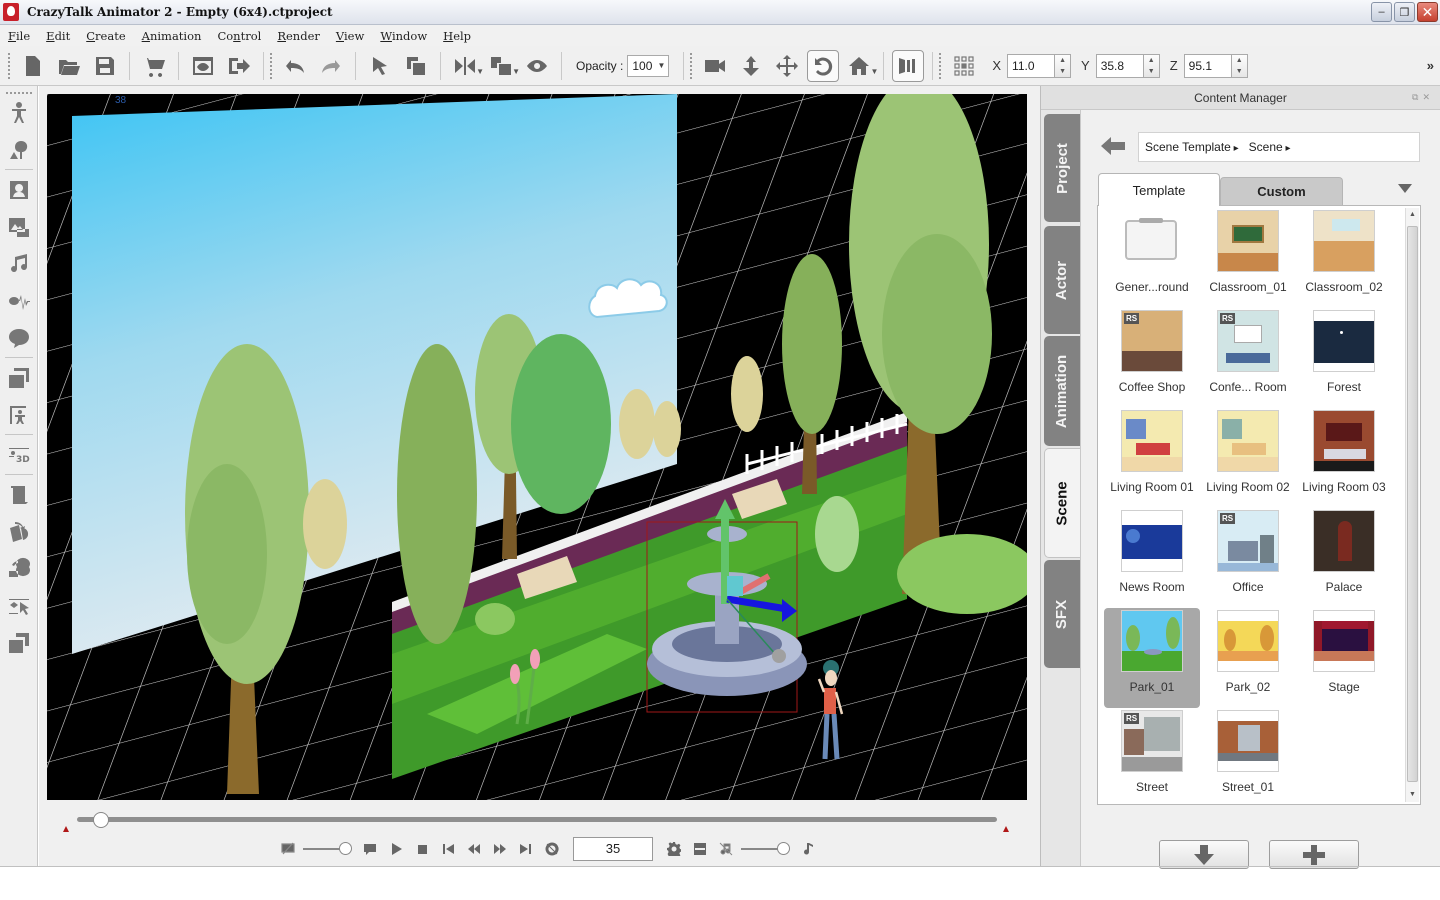 The height and width of the screenshot is (900, 1440). Describe the element at coordinates (239, 36) in the screenshot. I see `menu-control: Control` at that location.